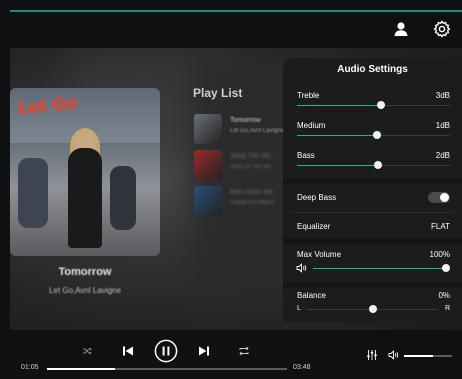  What do you see at coordinates (167, 369) in the screenshot?
I see `seek-bar` at bounding box center [167, 369].